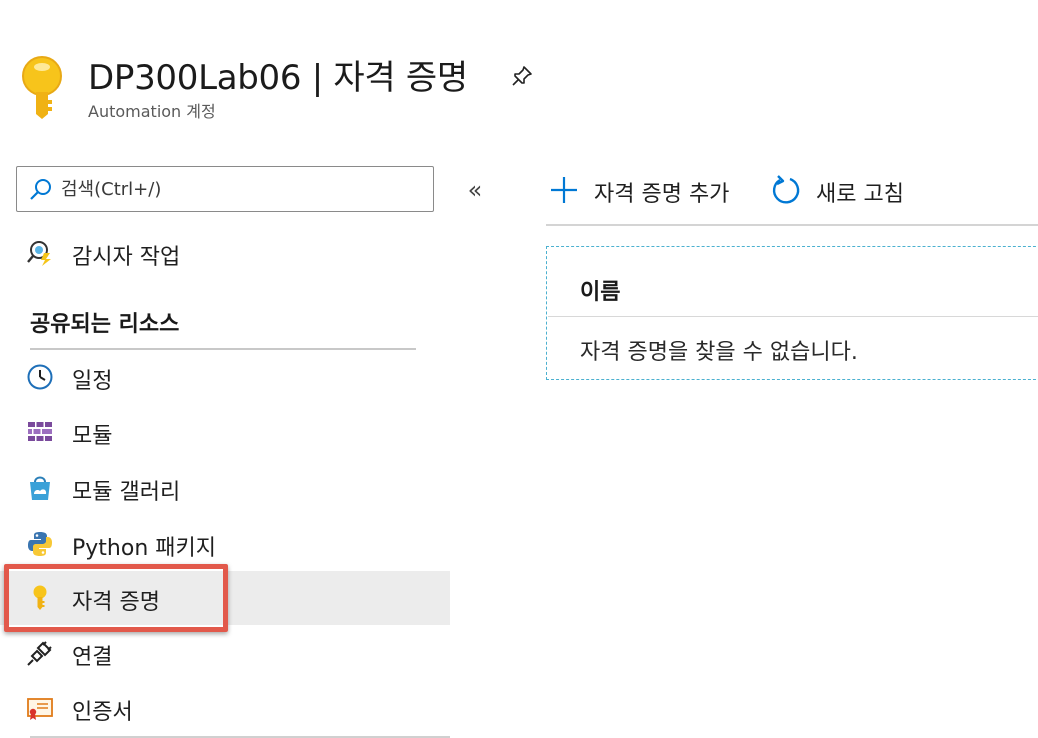 The height and width of the screenshot is (738, 1038). I want to click on refresh-icon, so click(786, 190).